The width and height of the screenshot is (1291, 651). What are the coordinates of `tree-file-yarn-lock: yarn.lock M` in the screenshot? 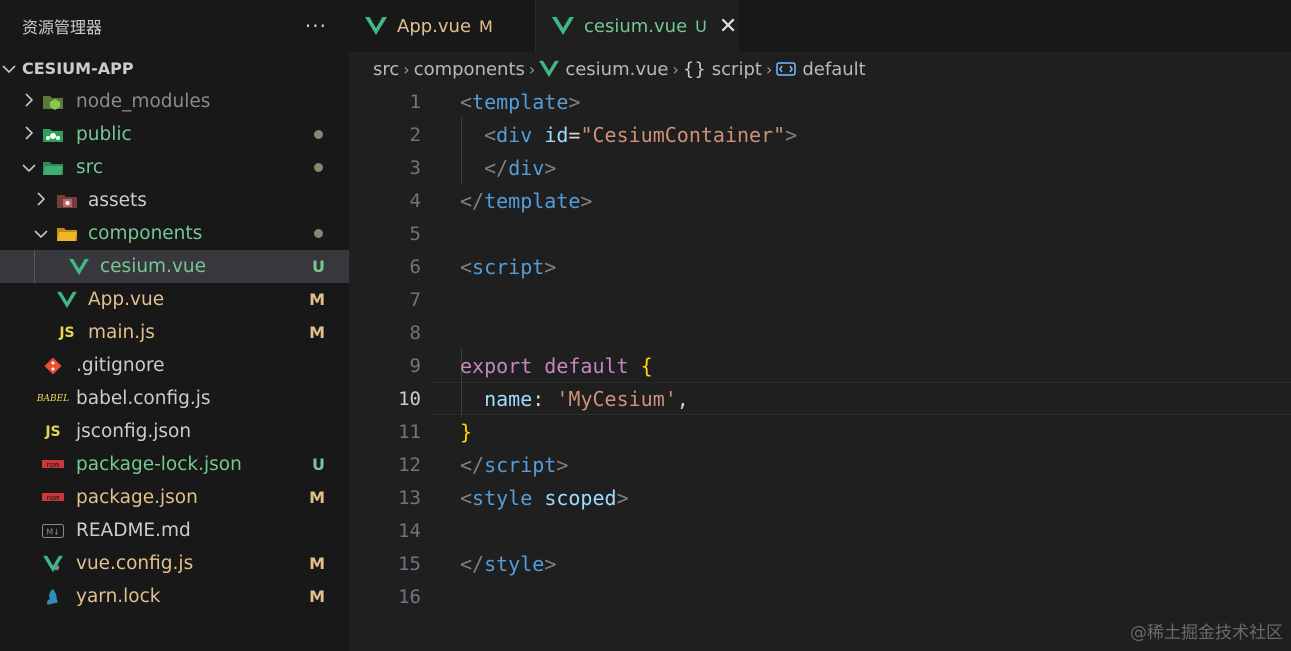 It's located at (174, 596).